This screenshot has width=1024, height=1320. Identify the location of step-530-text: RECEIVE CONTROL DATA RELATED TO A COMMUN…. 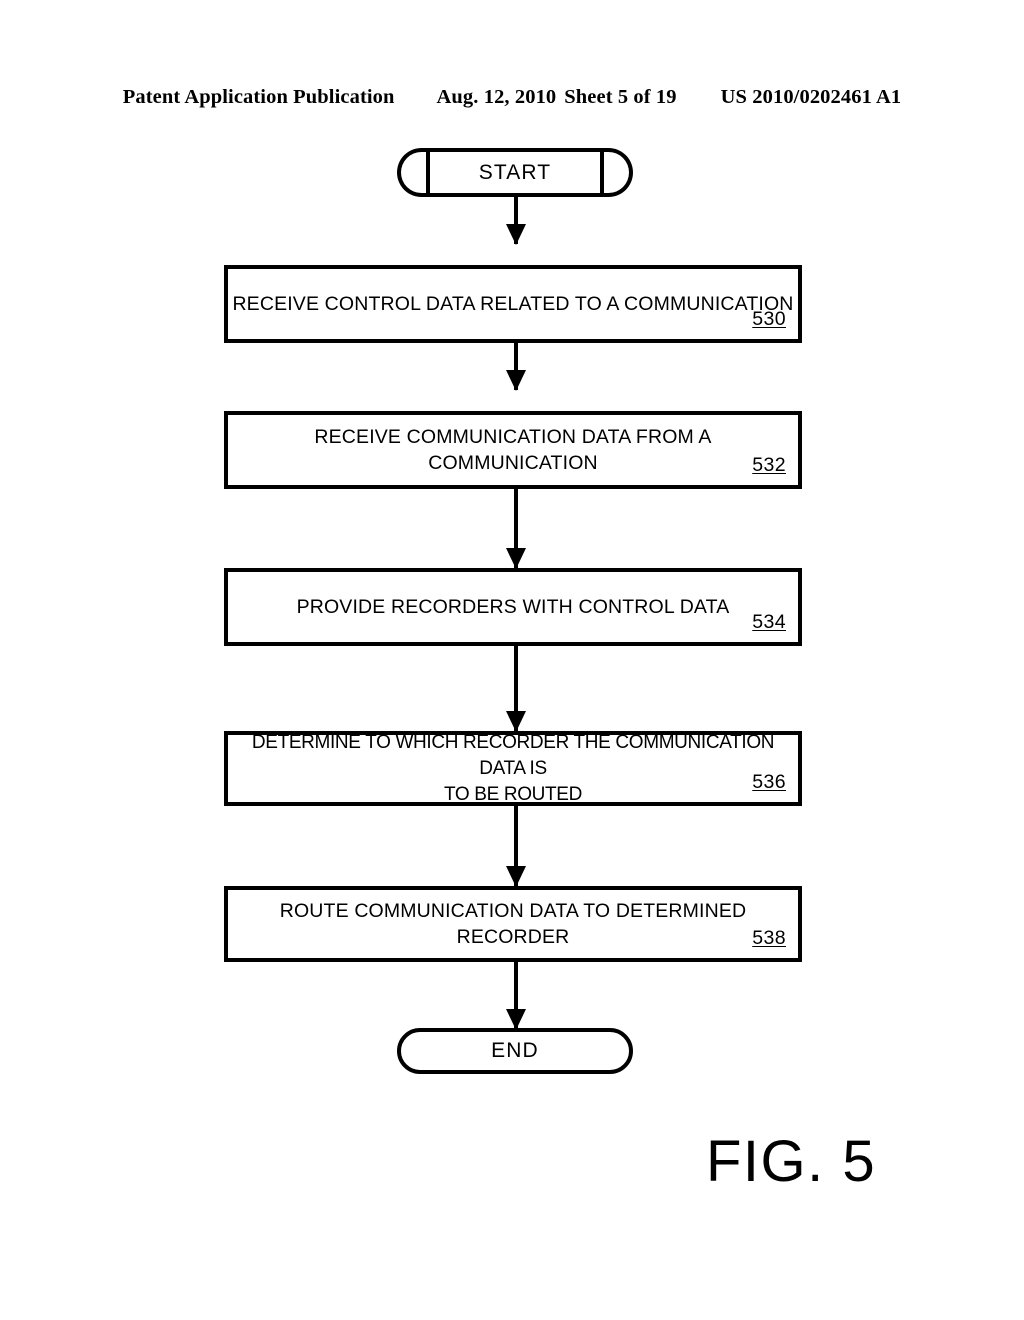
(513, 304).